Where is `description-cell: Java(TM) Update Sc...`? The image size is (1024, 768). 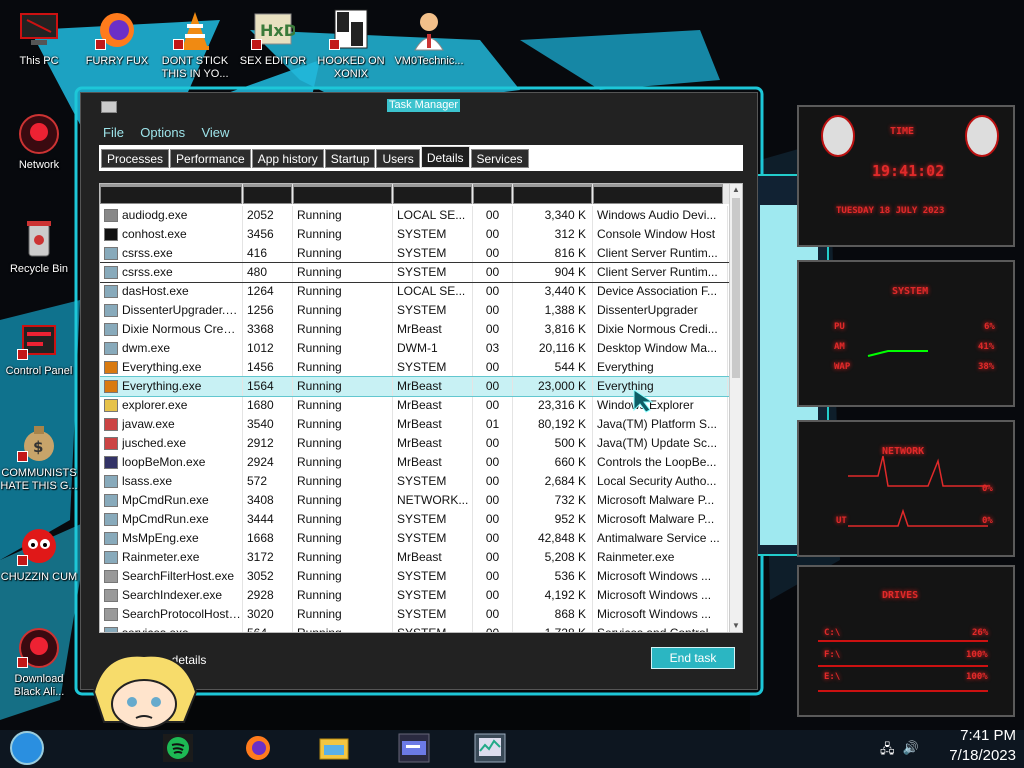 description-cell: Java(TM) Update Sc... is located at coordinates (660, 443).